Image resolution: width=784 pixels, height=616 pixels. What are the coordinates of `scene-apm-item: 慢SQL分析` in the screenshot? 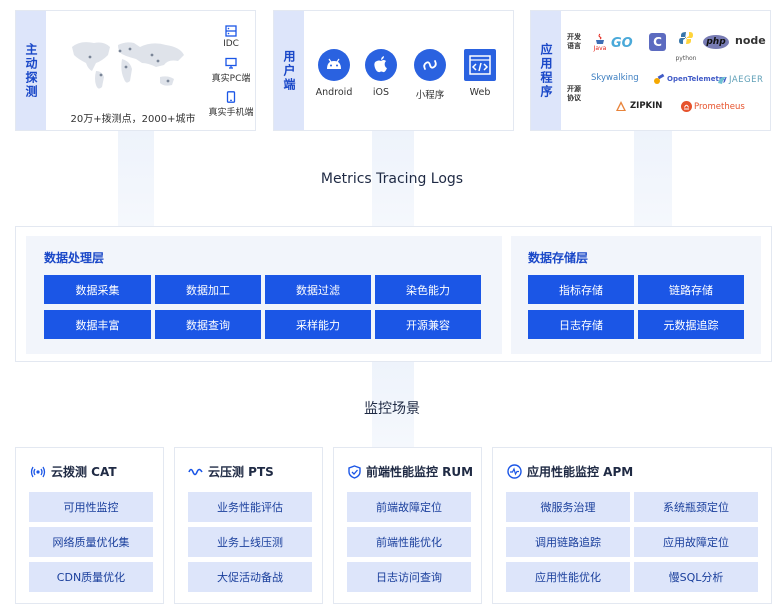 It's located at (696, 577).